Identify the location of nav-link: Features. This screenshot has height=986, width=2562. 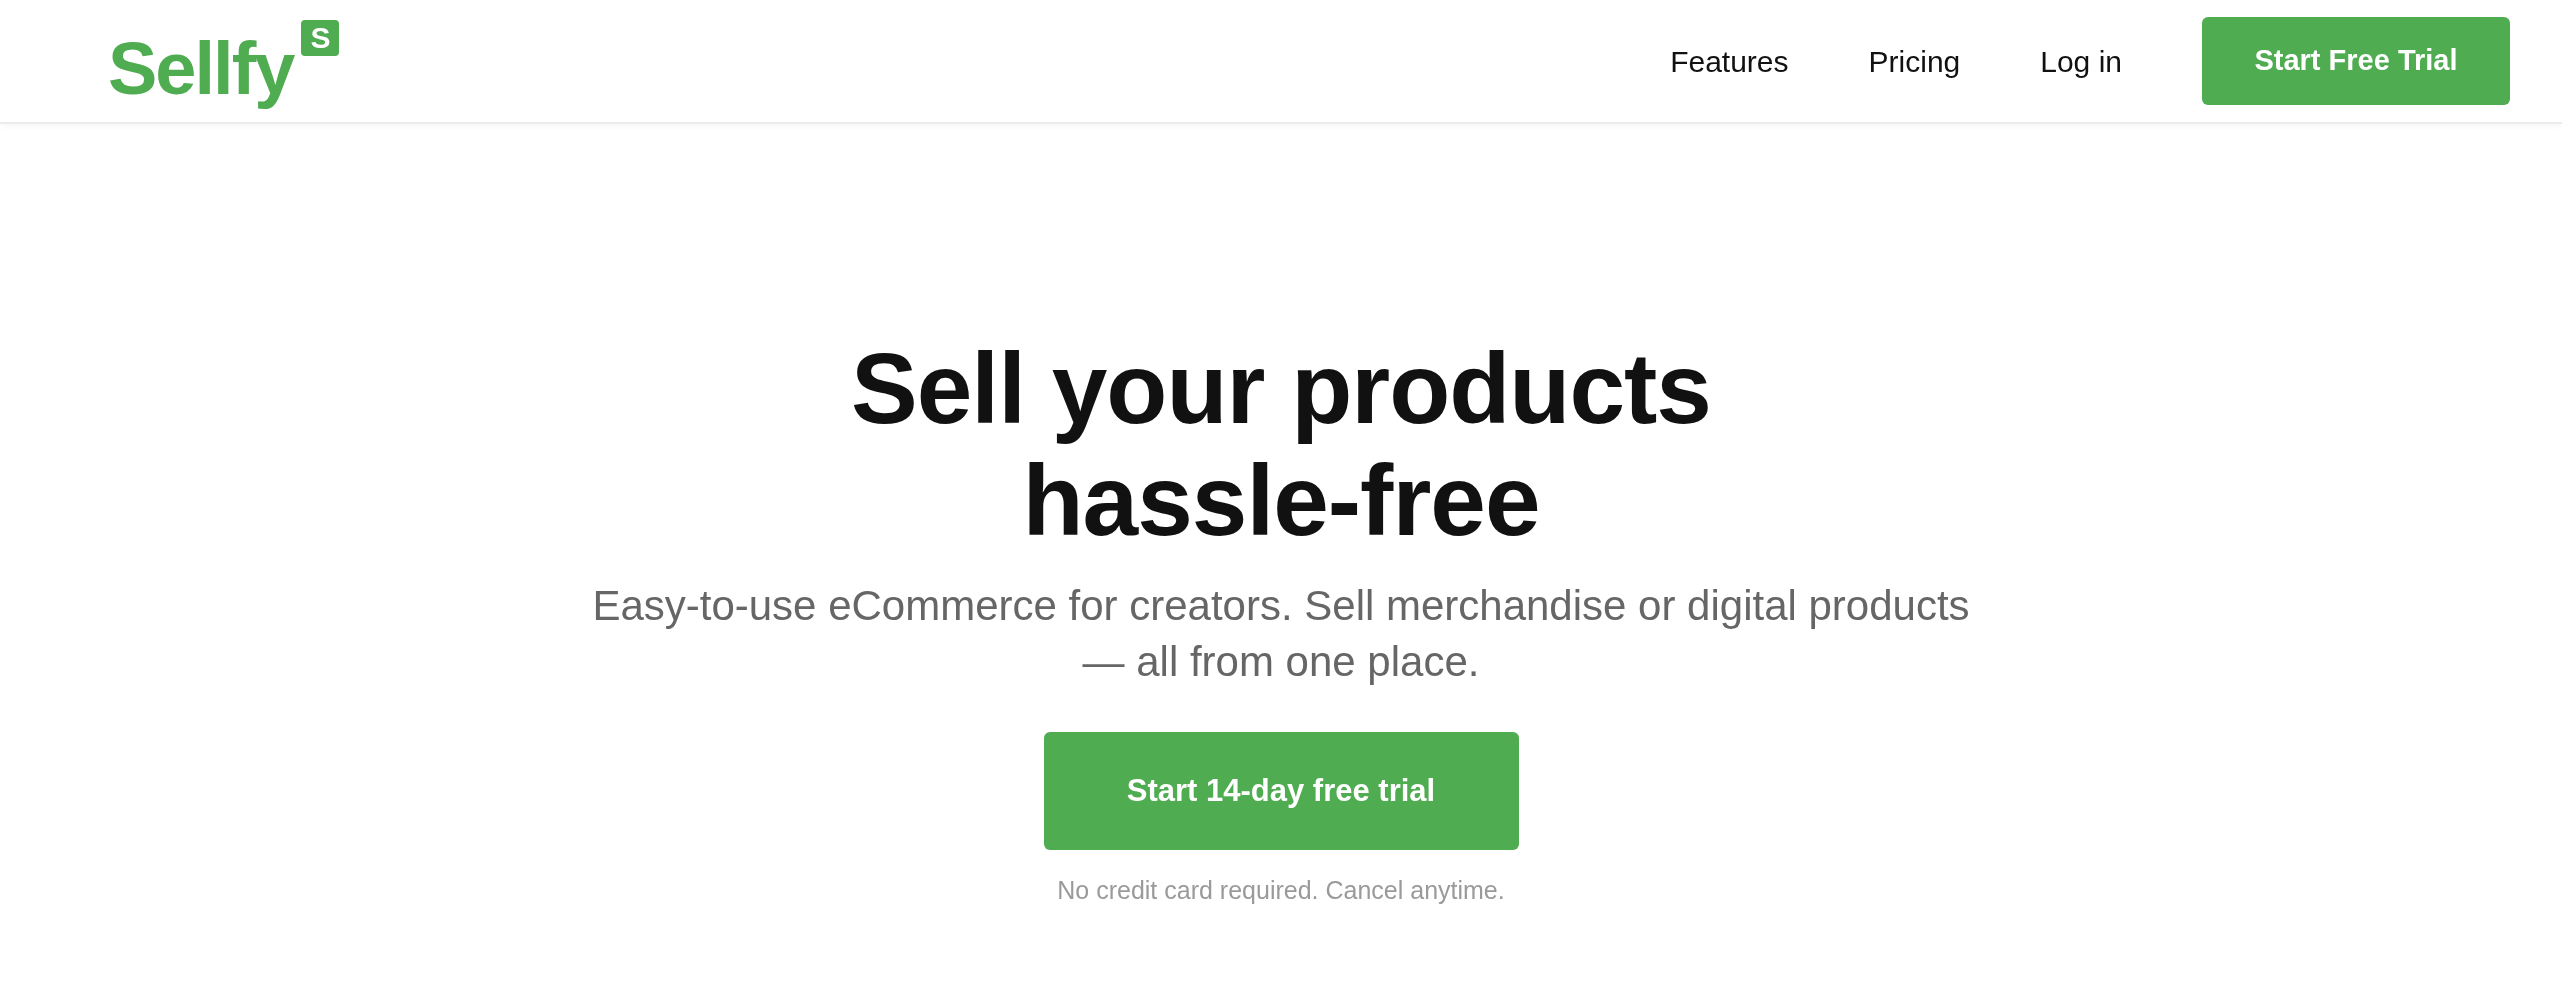
(1729, 61).